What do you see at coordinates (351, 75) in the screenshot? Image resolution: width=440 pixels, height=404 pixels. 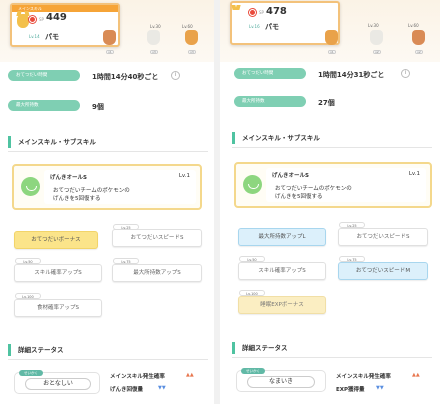 I see `help-time-value: 1時間14分31秒ごと` at bounding box center [351, 75].